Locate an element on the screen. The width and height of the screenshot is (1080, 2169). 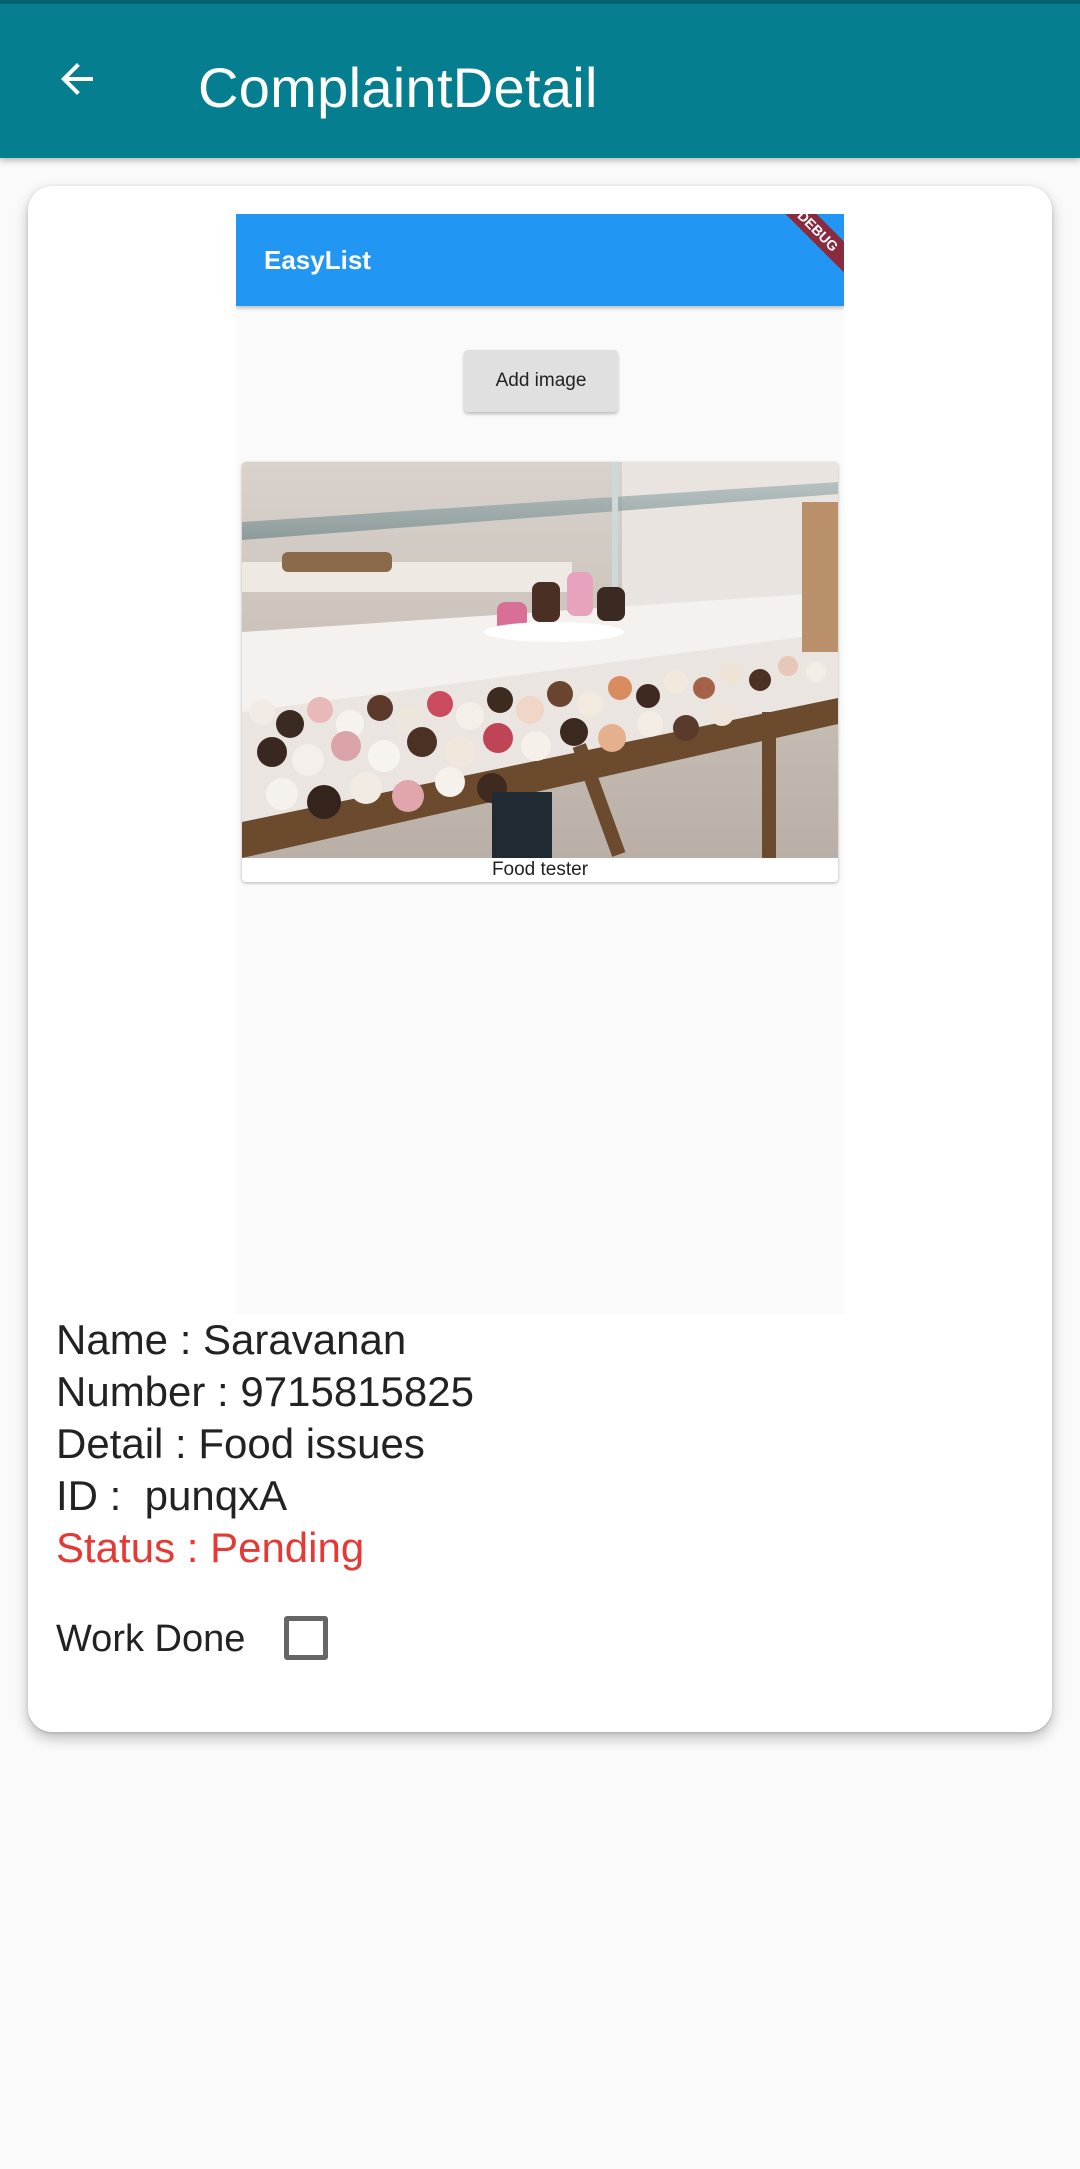
arrow-back-icon is located at coordinates (77, 81).